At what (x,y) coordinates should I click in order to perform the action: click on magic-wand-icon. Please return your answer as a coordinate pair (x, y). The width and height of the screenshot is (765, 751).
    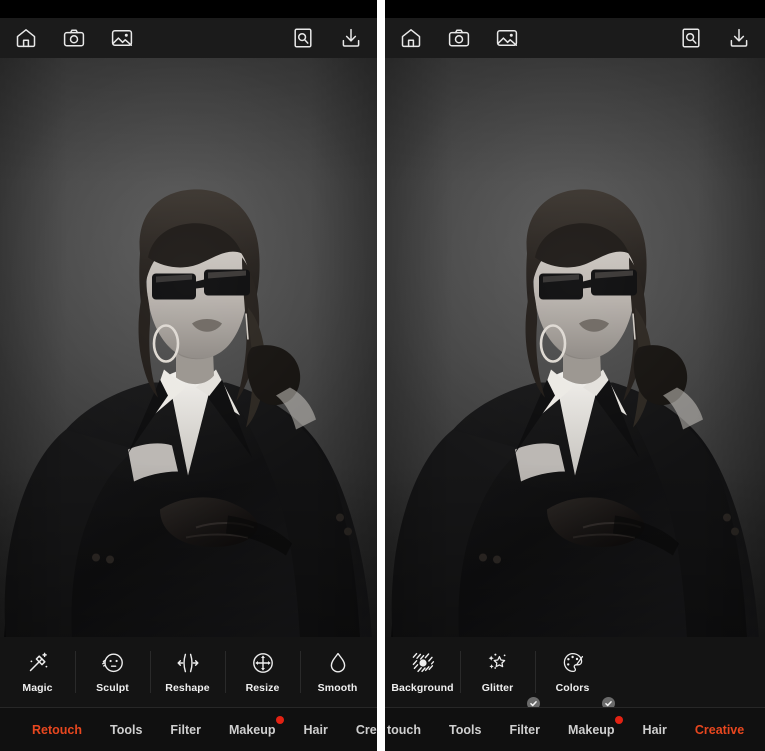
    Looking at the image, I should click on (38, 663).